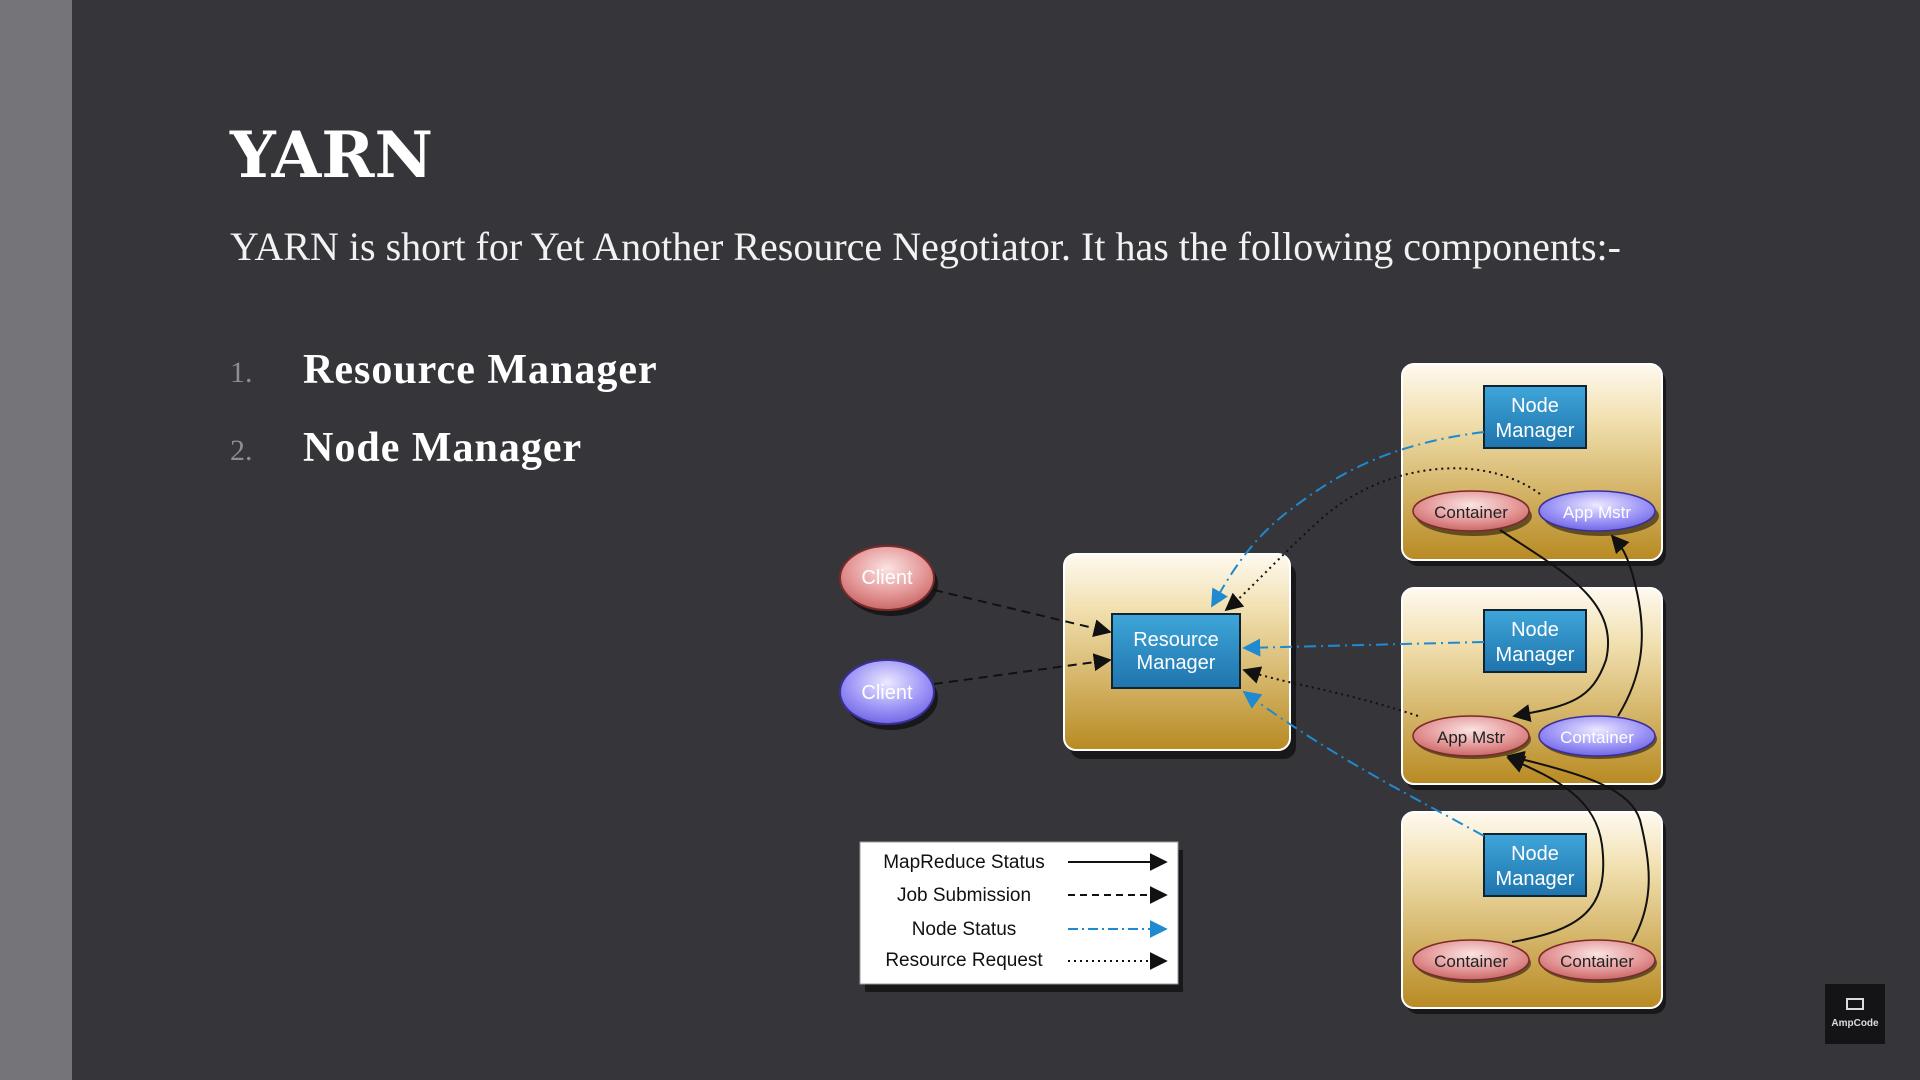  Describe the element at coordinates (1597, 737) in the screenshot. I see `node2-right-oval-label: Container` at that location.